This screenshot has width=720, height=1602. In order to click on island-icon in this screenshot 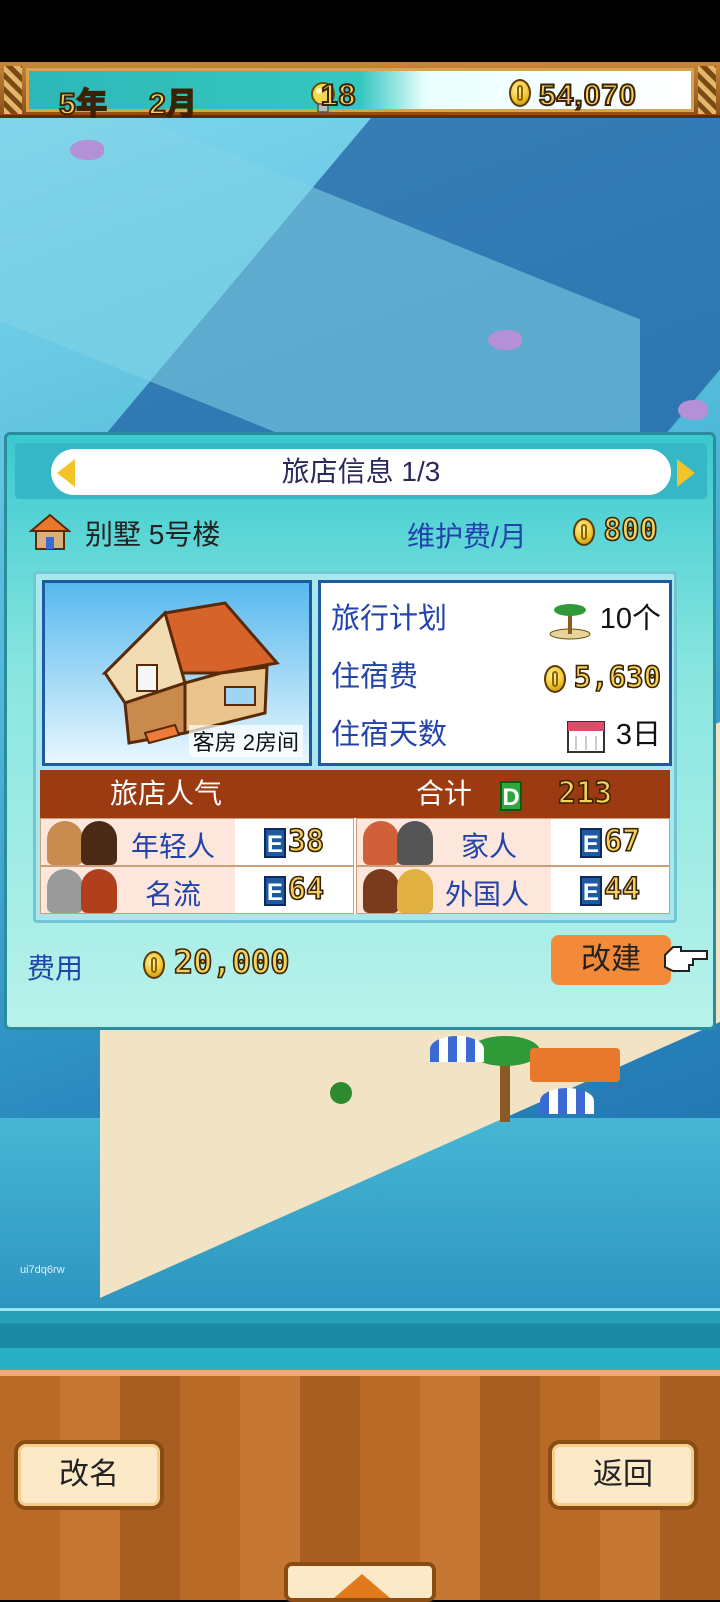, I will do `click(570, 622)`.